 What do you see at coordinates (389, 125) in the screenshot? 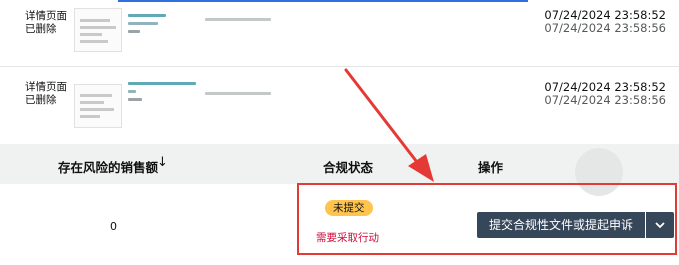
I see `annotation-arrow` at bounding box center [389, 125].